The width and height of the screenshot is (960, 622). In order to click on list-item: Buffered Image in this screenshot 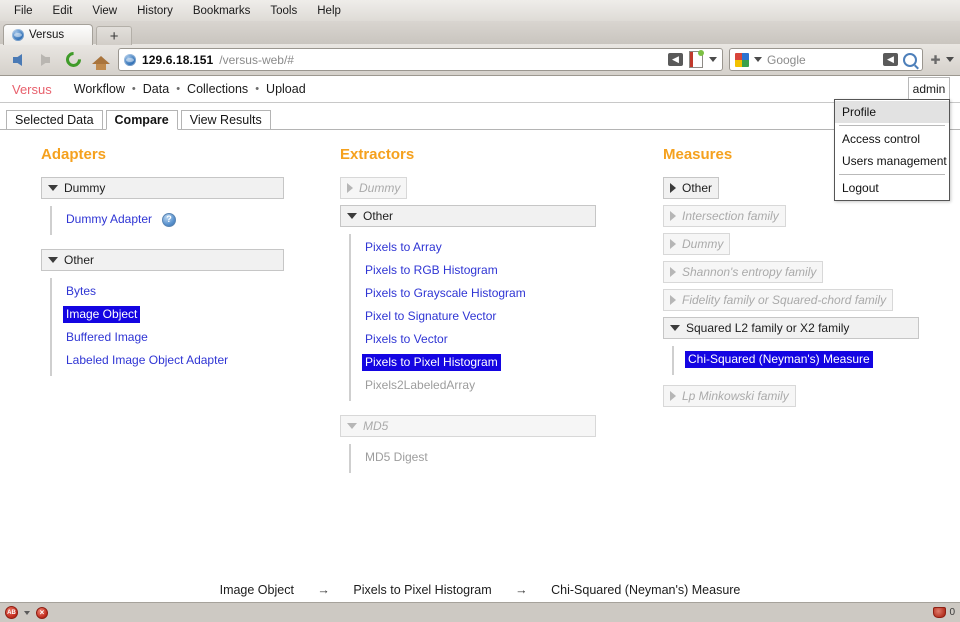, I will do `click(196, 337)`.